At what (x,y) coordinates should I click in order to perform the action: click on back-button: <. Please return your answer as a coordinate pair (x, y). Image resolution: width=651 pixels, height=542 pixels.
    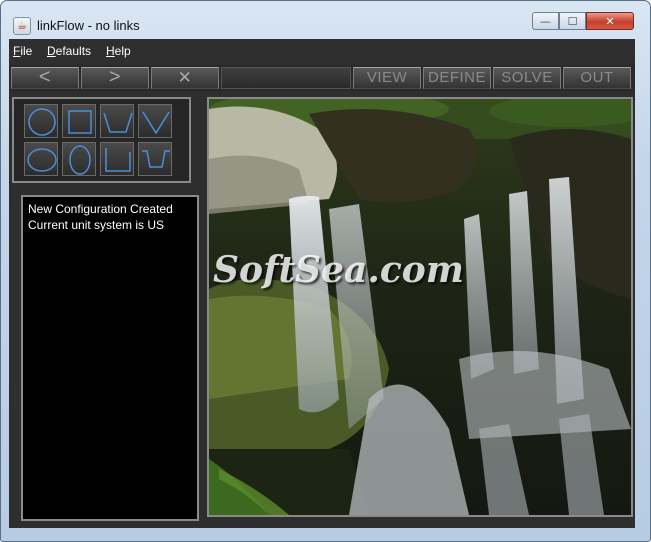
    Looking at the image, I should click on (45, 78).